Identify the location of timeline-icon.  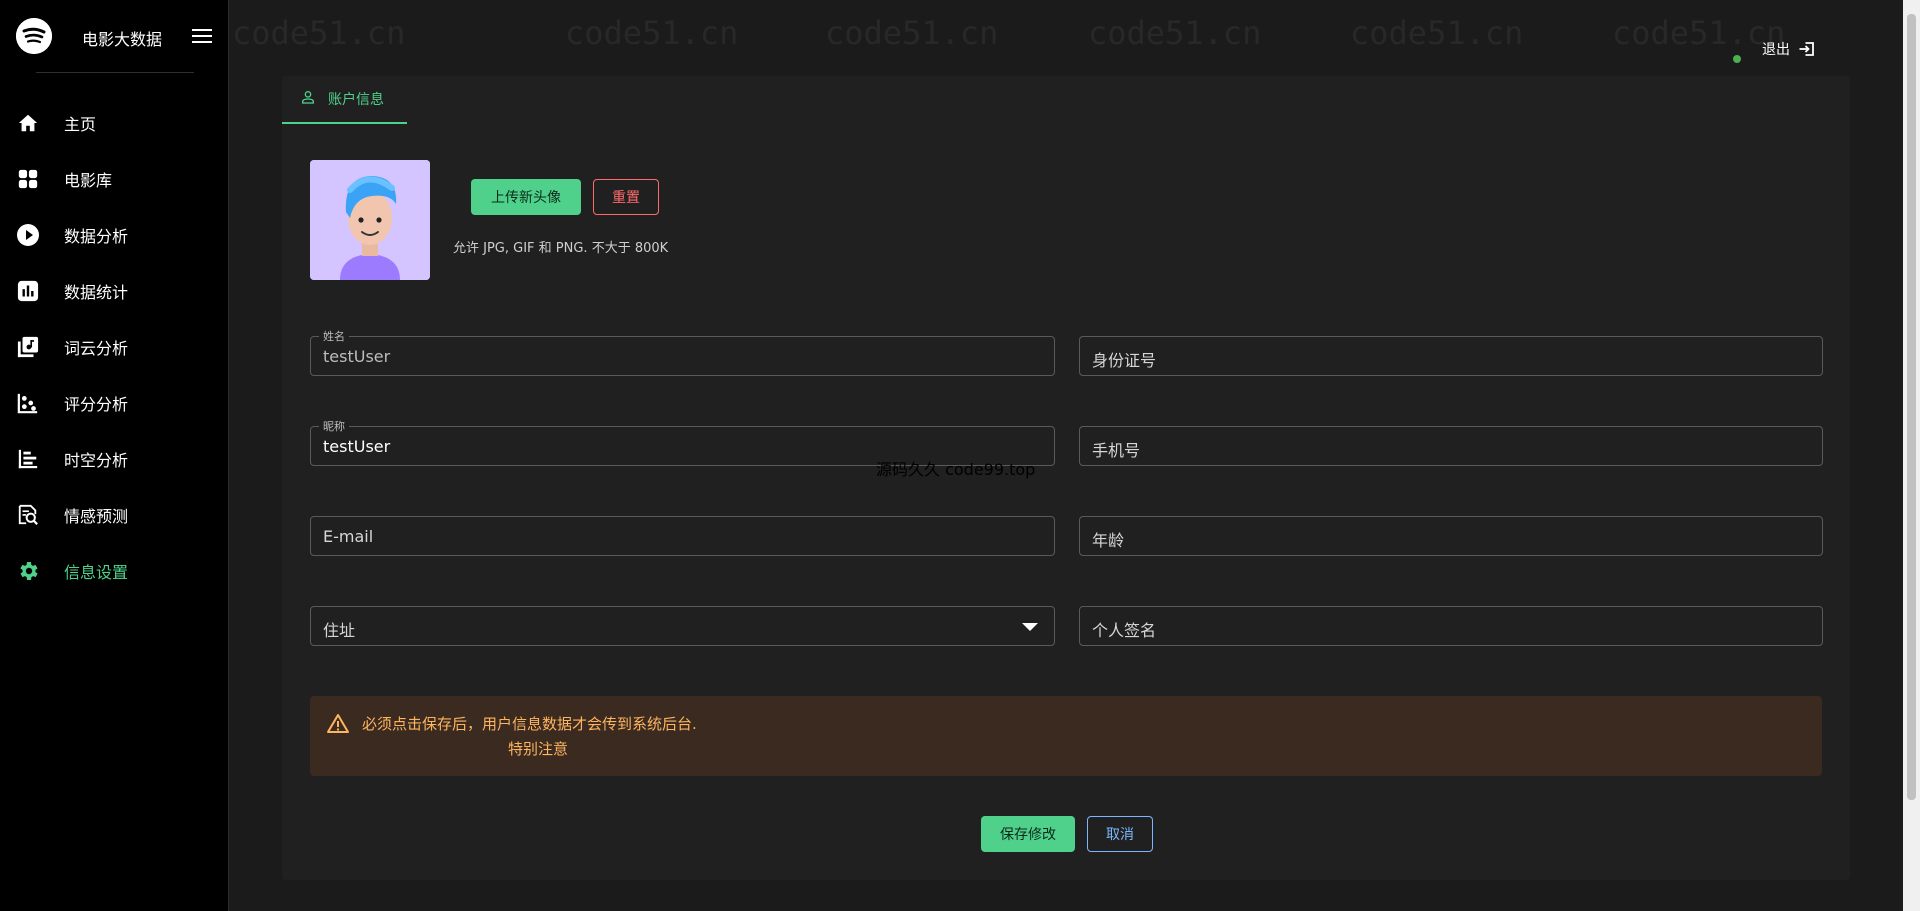
(28, 459).